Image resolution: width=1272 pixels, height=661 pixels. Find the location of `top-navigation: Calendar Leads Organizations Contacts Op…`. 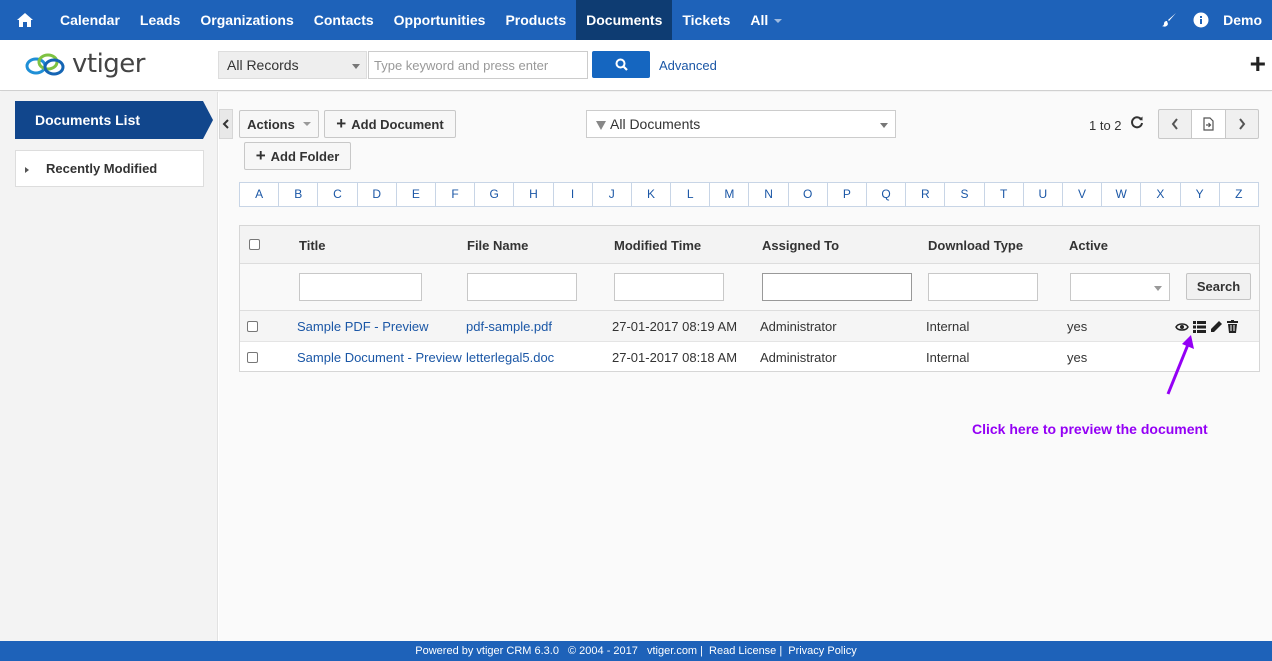

top-navigation: Calendar Leads Organizations Contacts Op… is located at coordinates (636, 20).